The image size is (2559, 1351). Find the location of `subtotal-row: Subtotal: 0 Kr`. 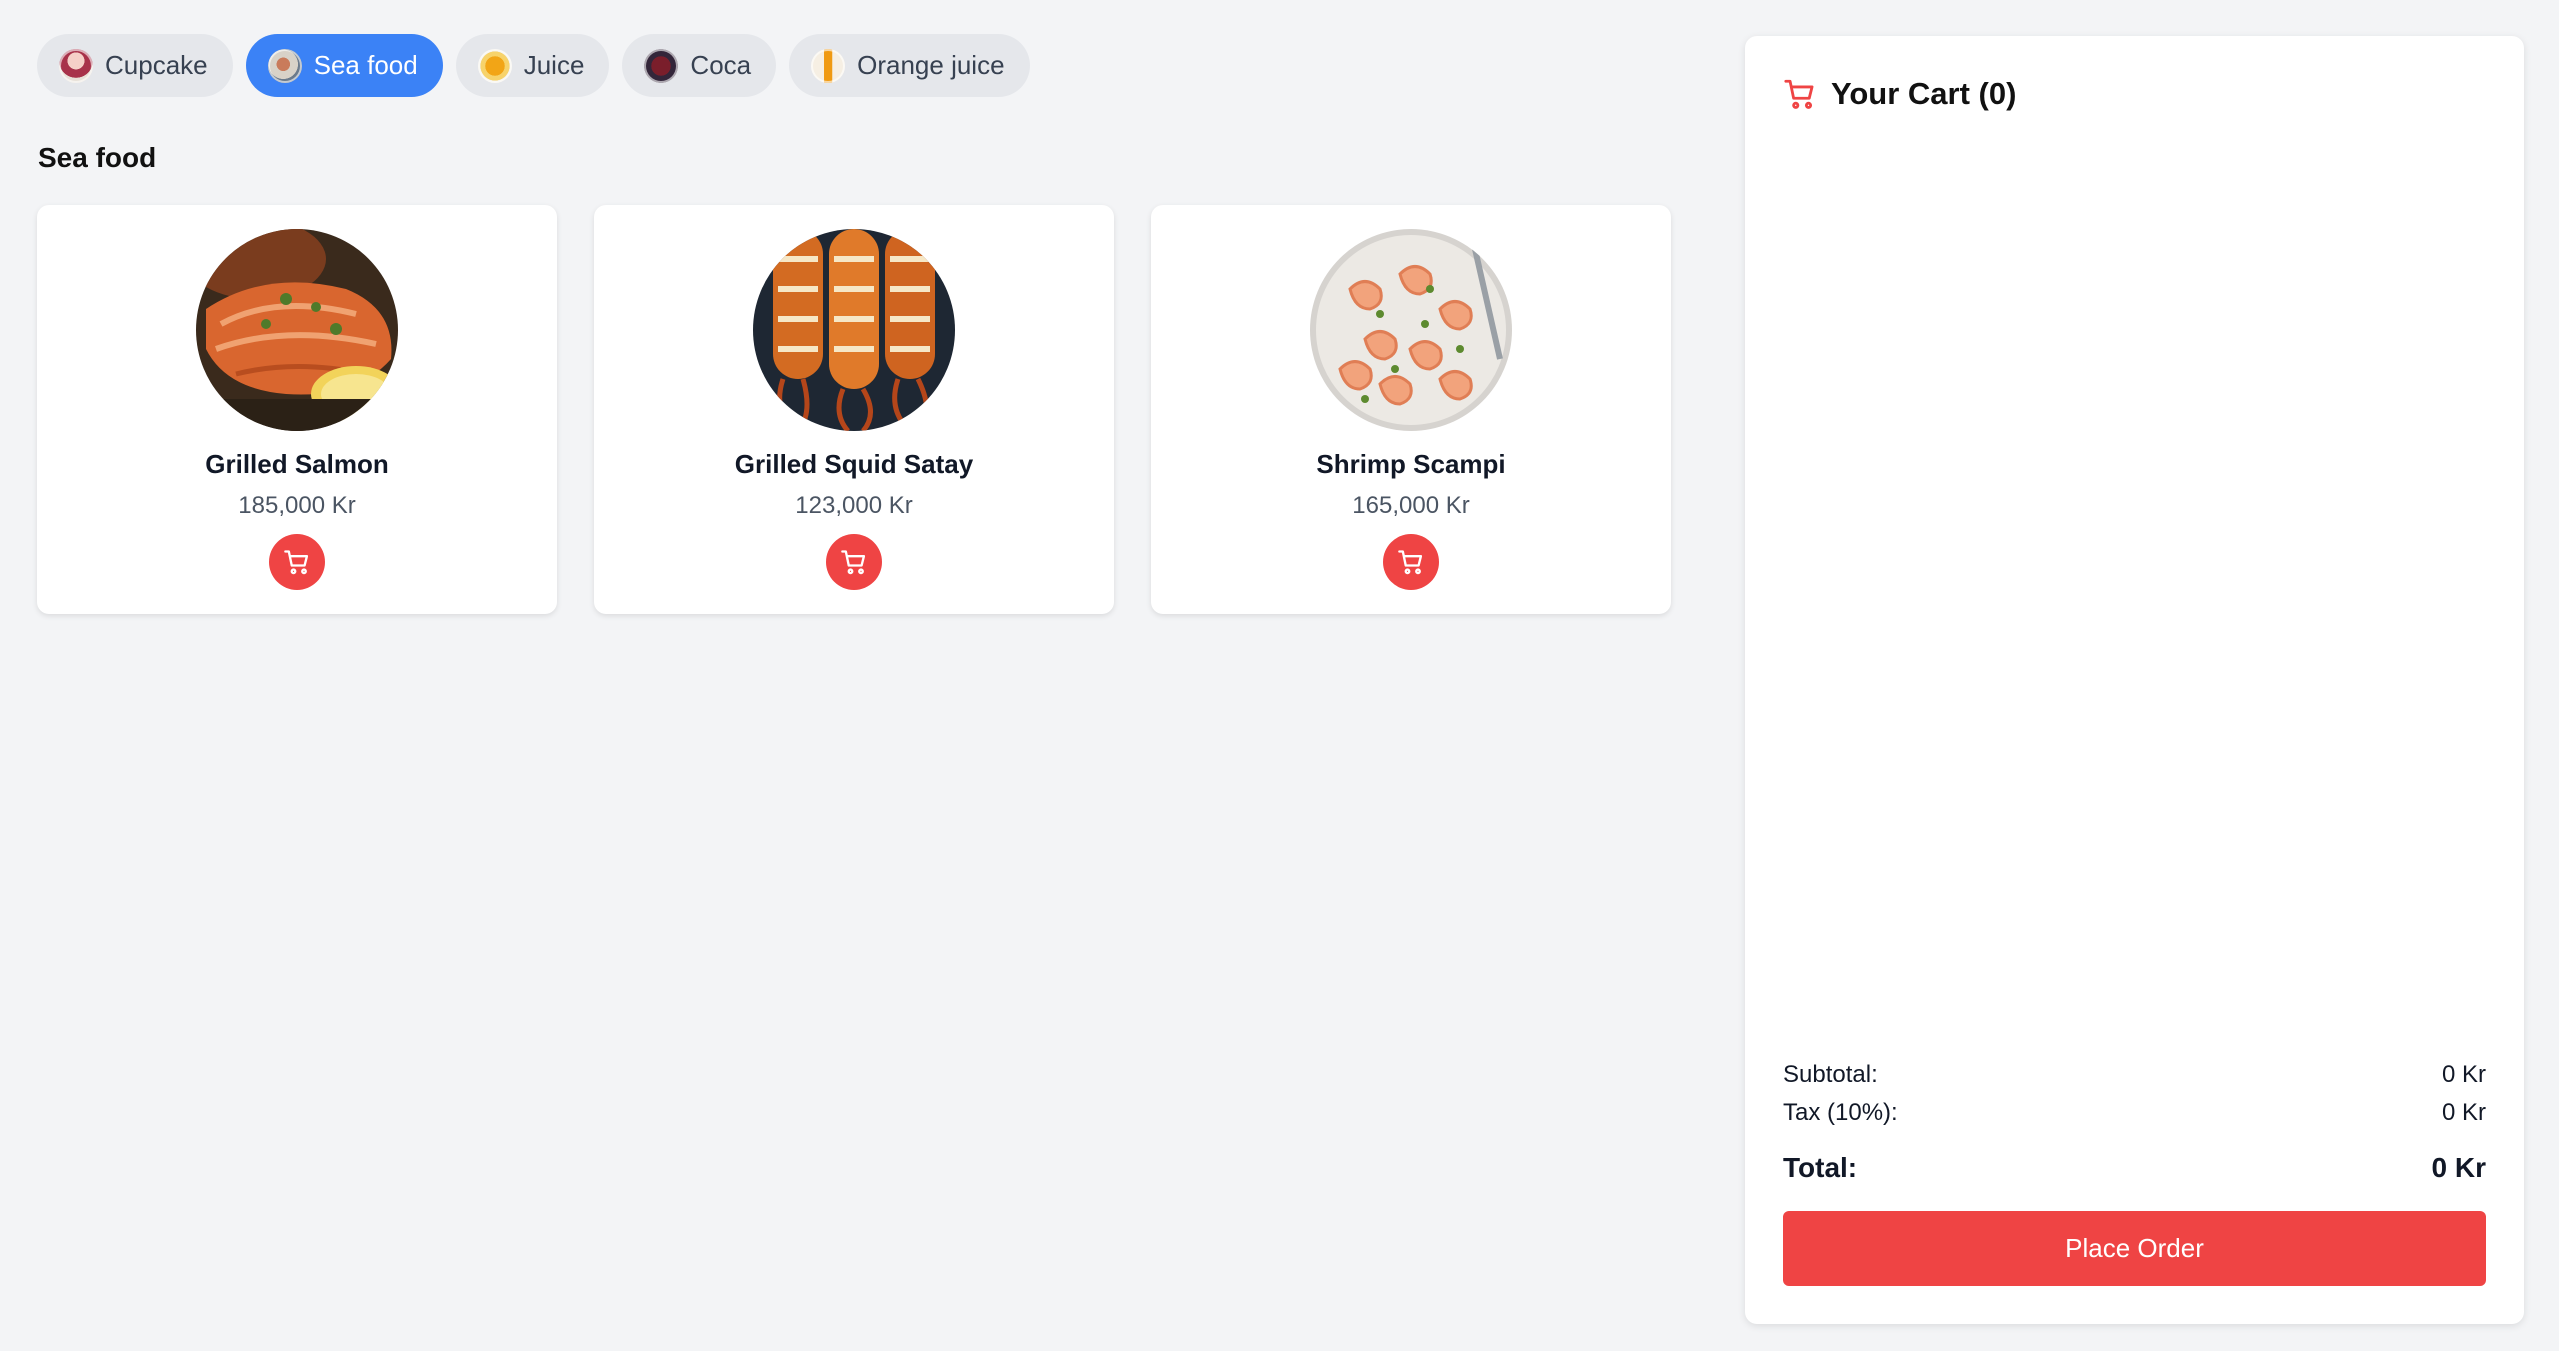

subtotal-row: Subtotal: 0 Kr is located at coordinates (2134, 1075).